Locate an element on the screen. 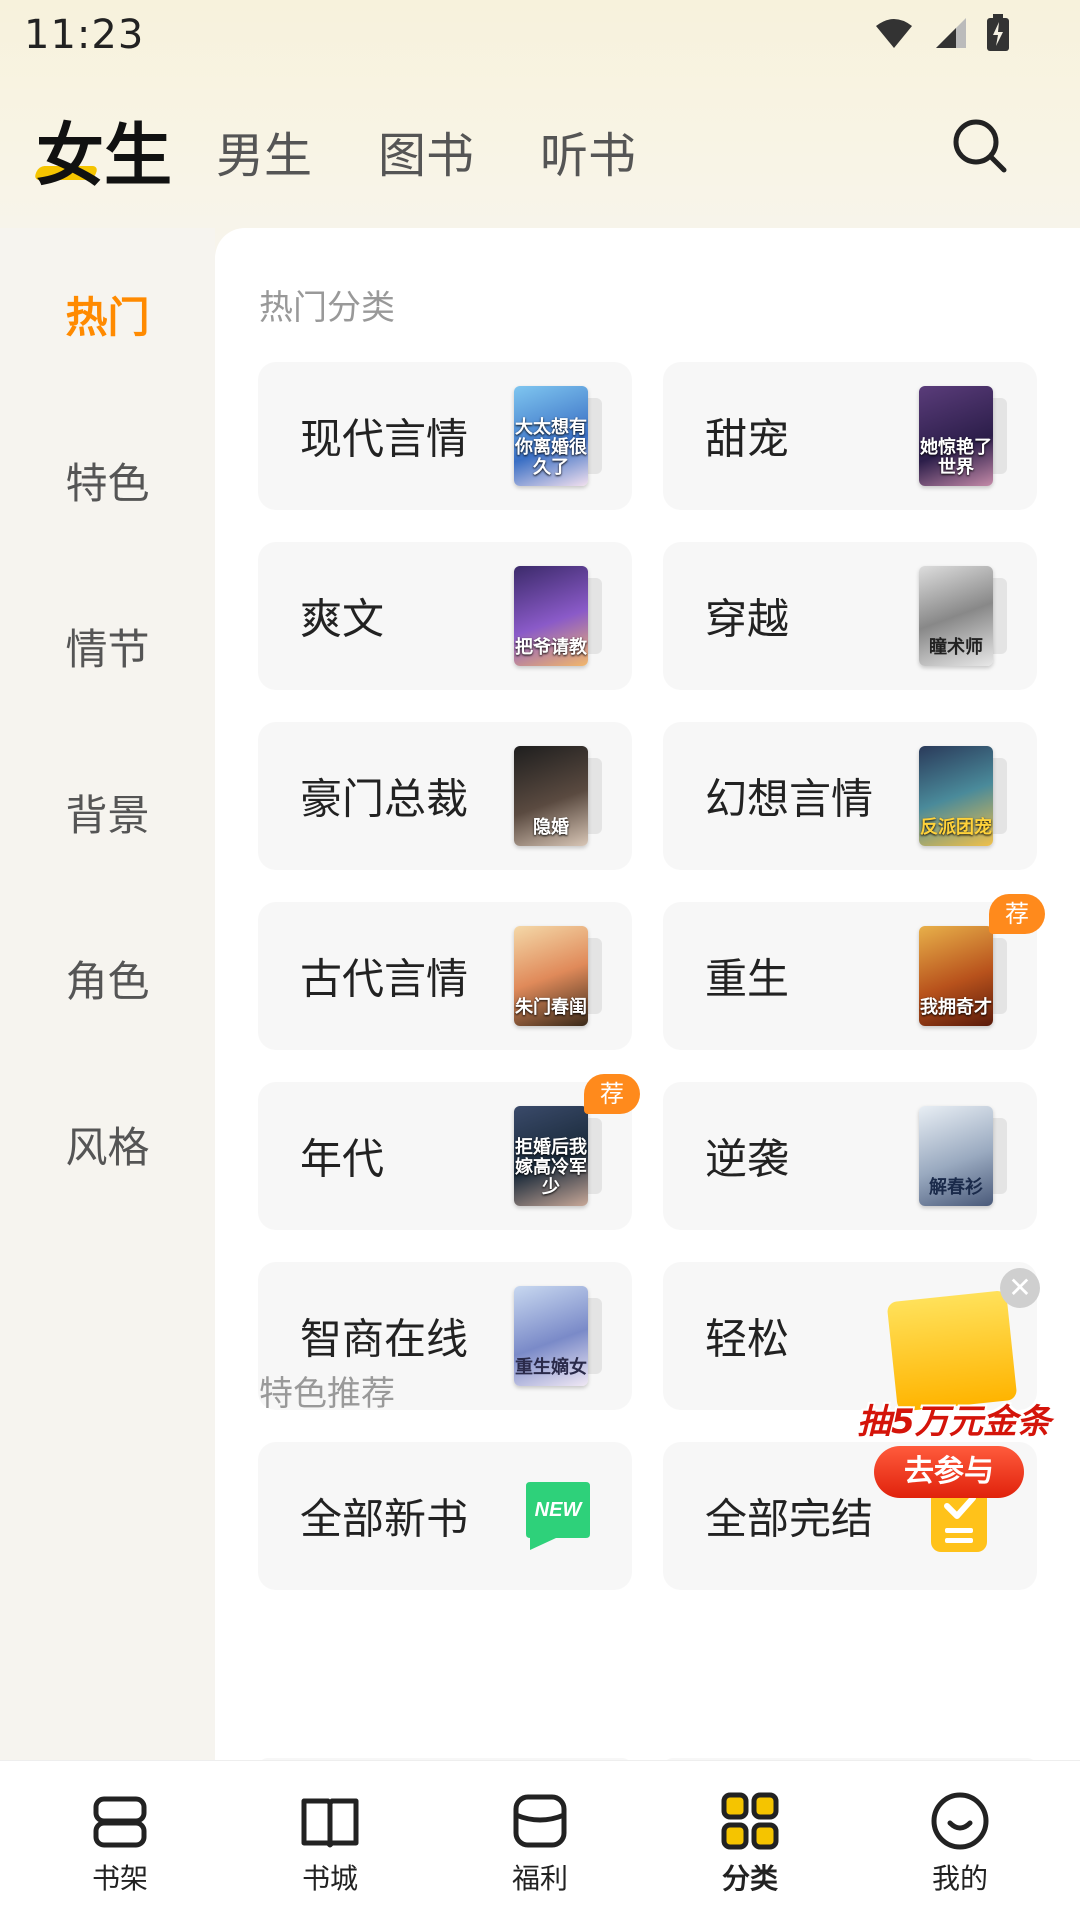 This screenshot has height=1921, width=1080. category-card-ancient-romance: 古代言情 朱门春闺 is located at coordinates (445, 976).